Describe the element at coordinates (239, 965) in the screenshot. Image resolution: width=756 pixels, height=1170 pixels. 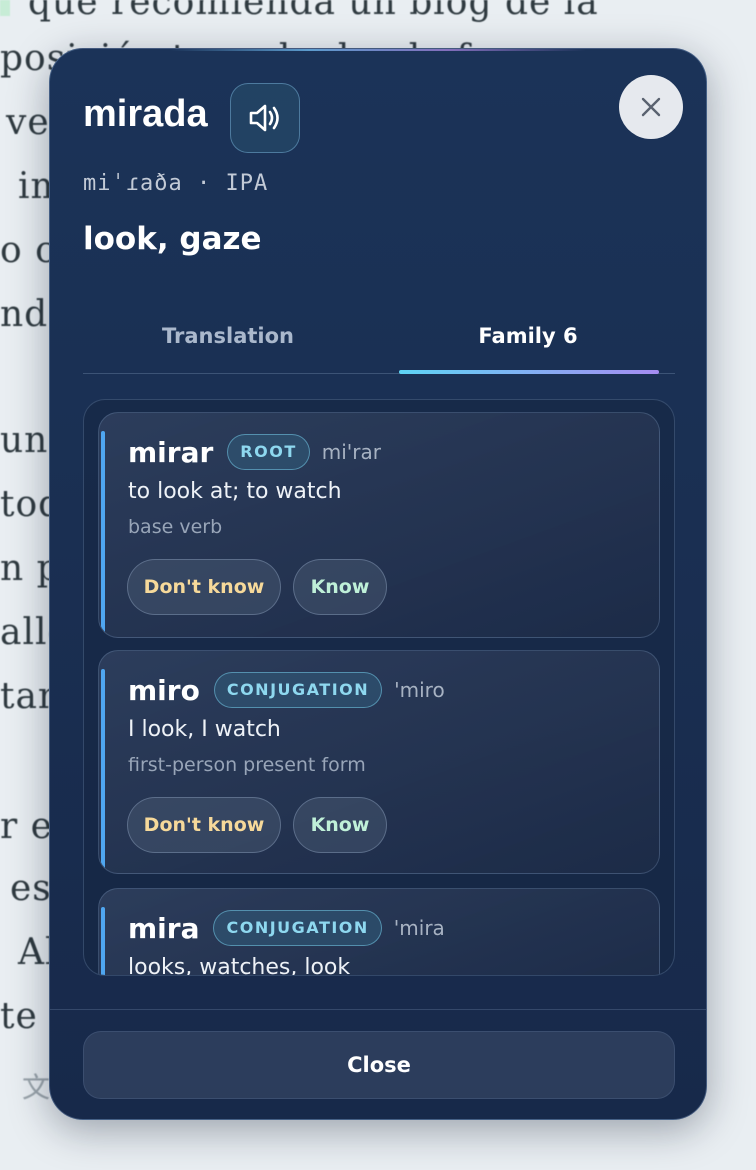
I see `entry-meaning: looks, watches, look` at that location.